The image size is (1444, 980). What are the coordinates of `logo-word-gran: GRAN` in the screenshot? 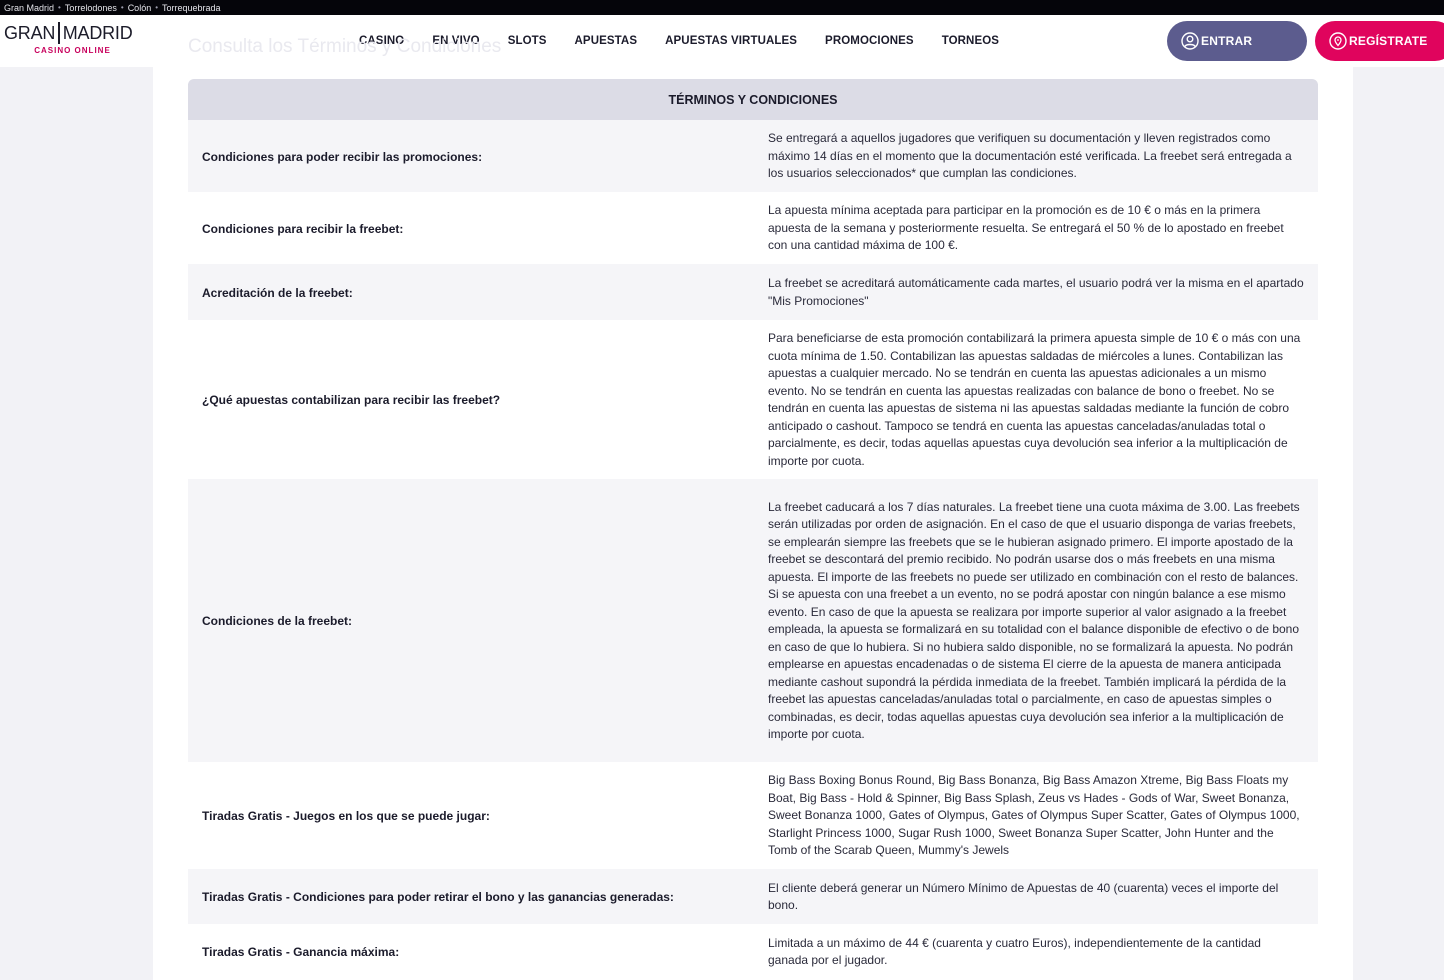 It's located at (30, 33).